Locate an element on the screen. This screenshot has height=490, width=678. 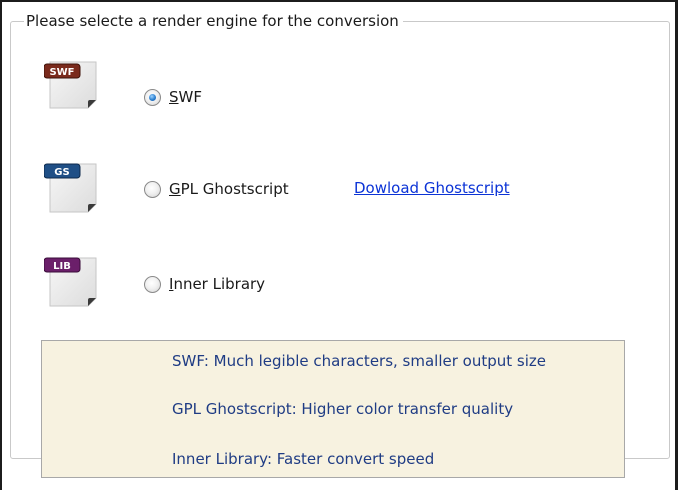
ghostscript-option-label: GPL Ghostscript is located at coordinates (229, 189).